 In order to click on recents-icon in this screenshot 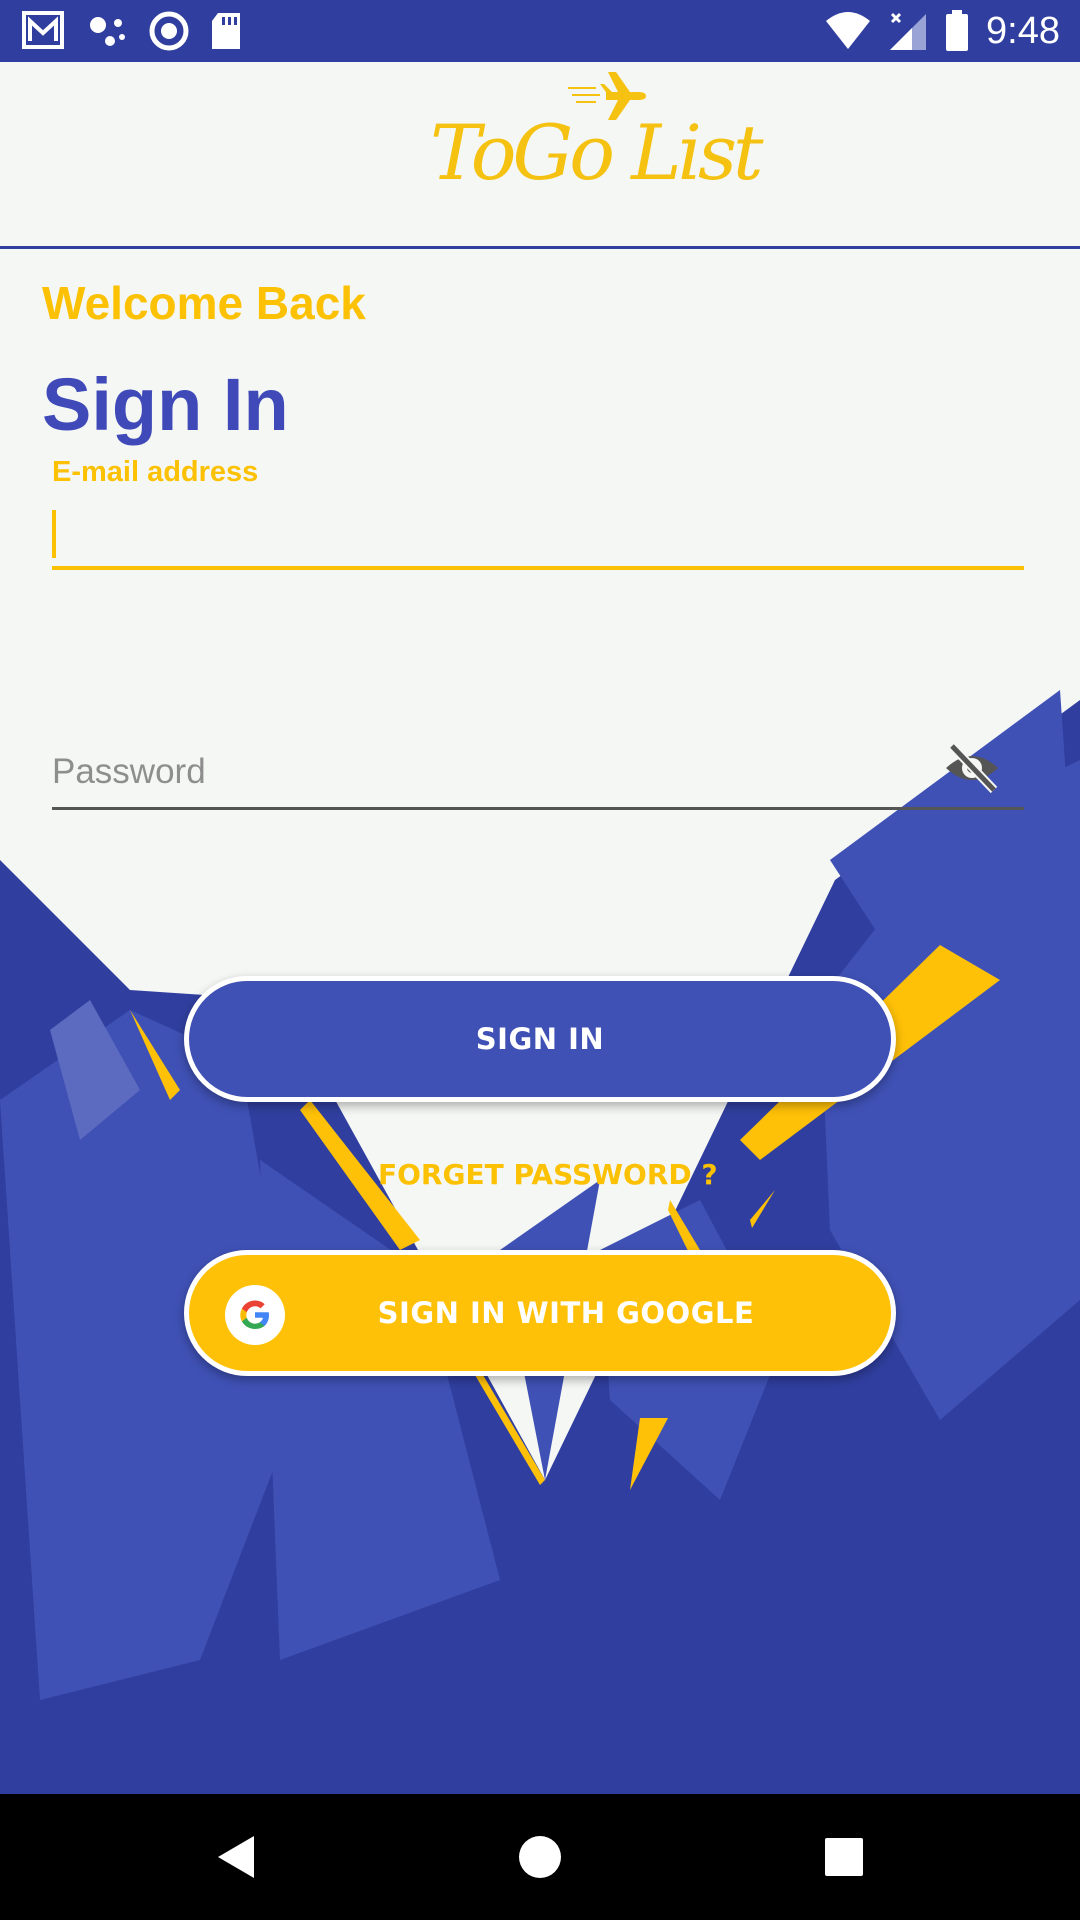, I will do `click(844, 1857)`.